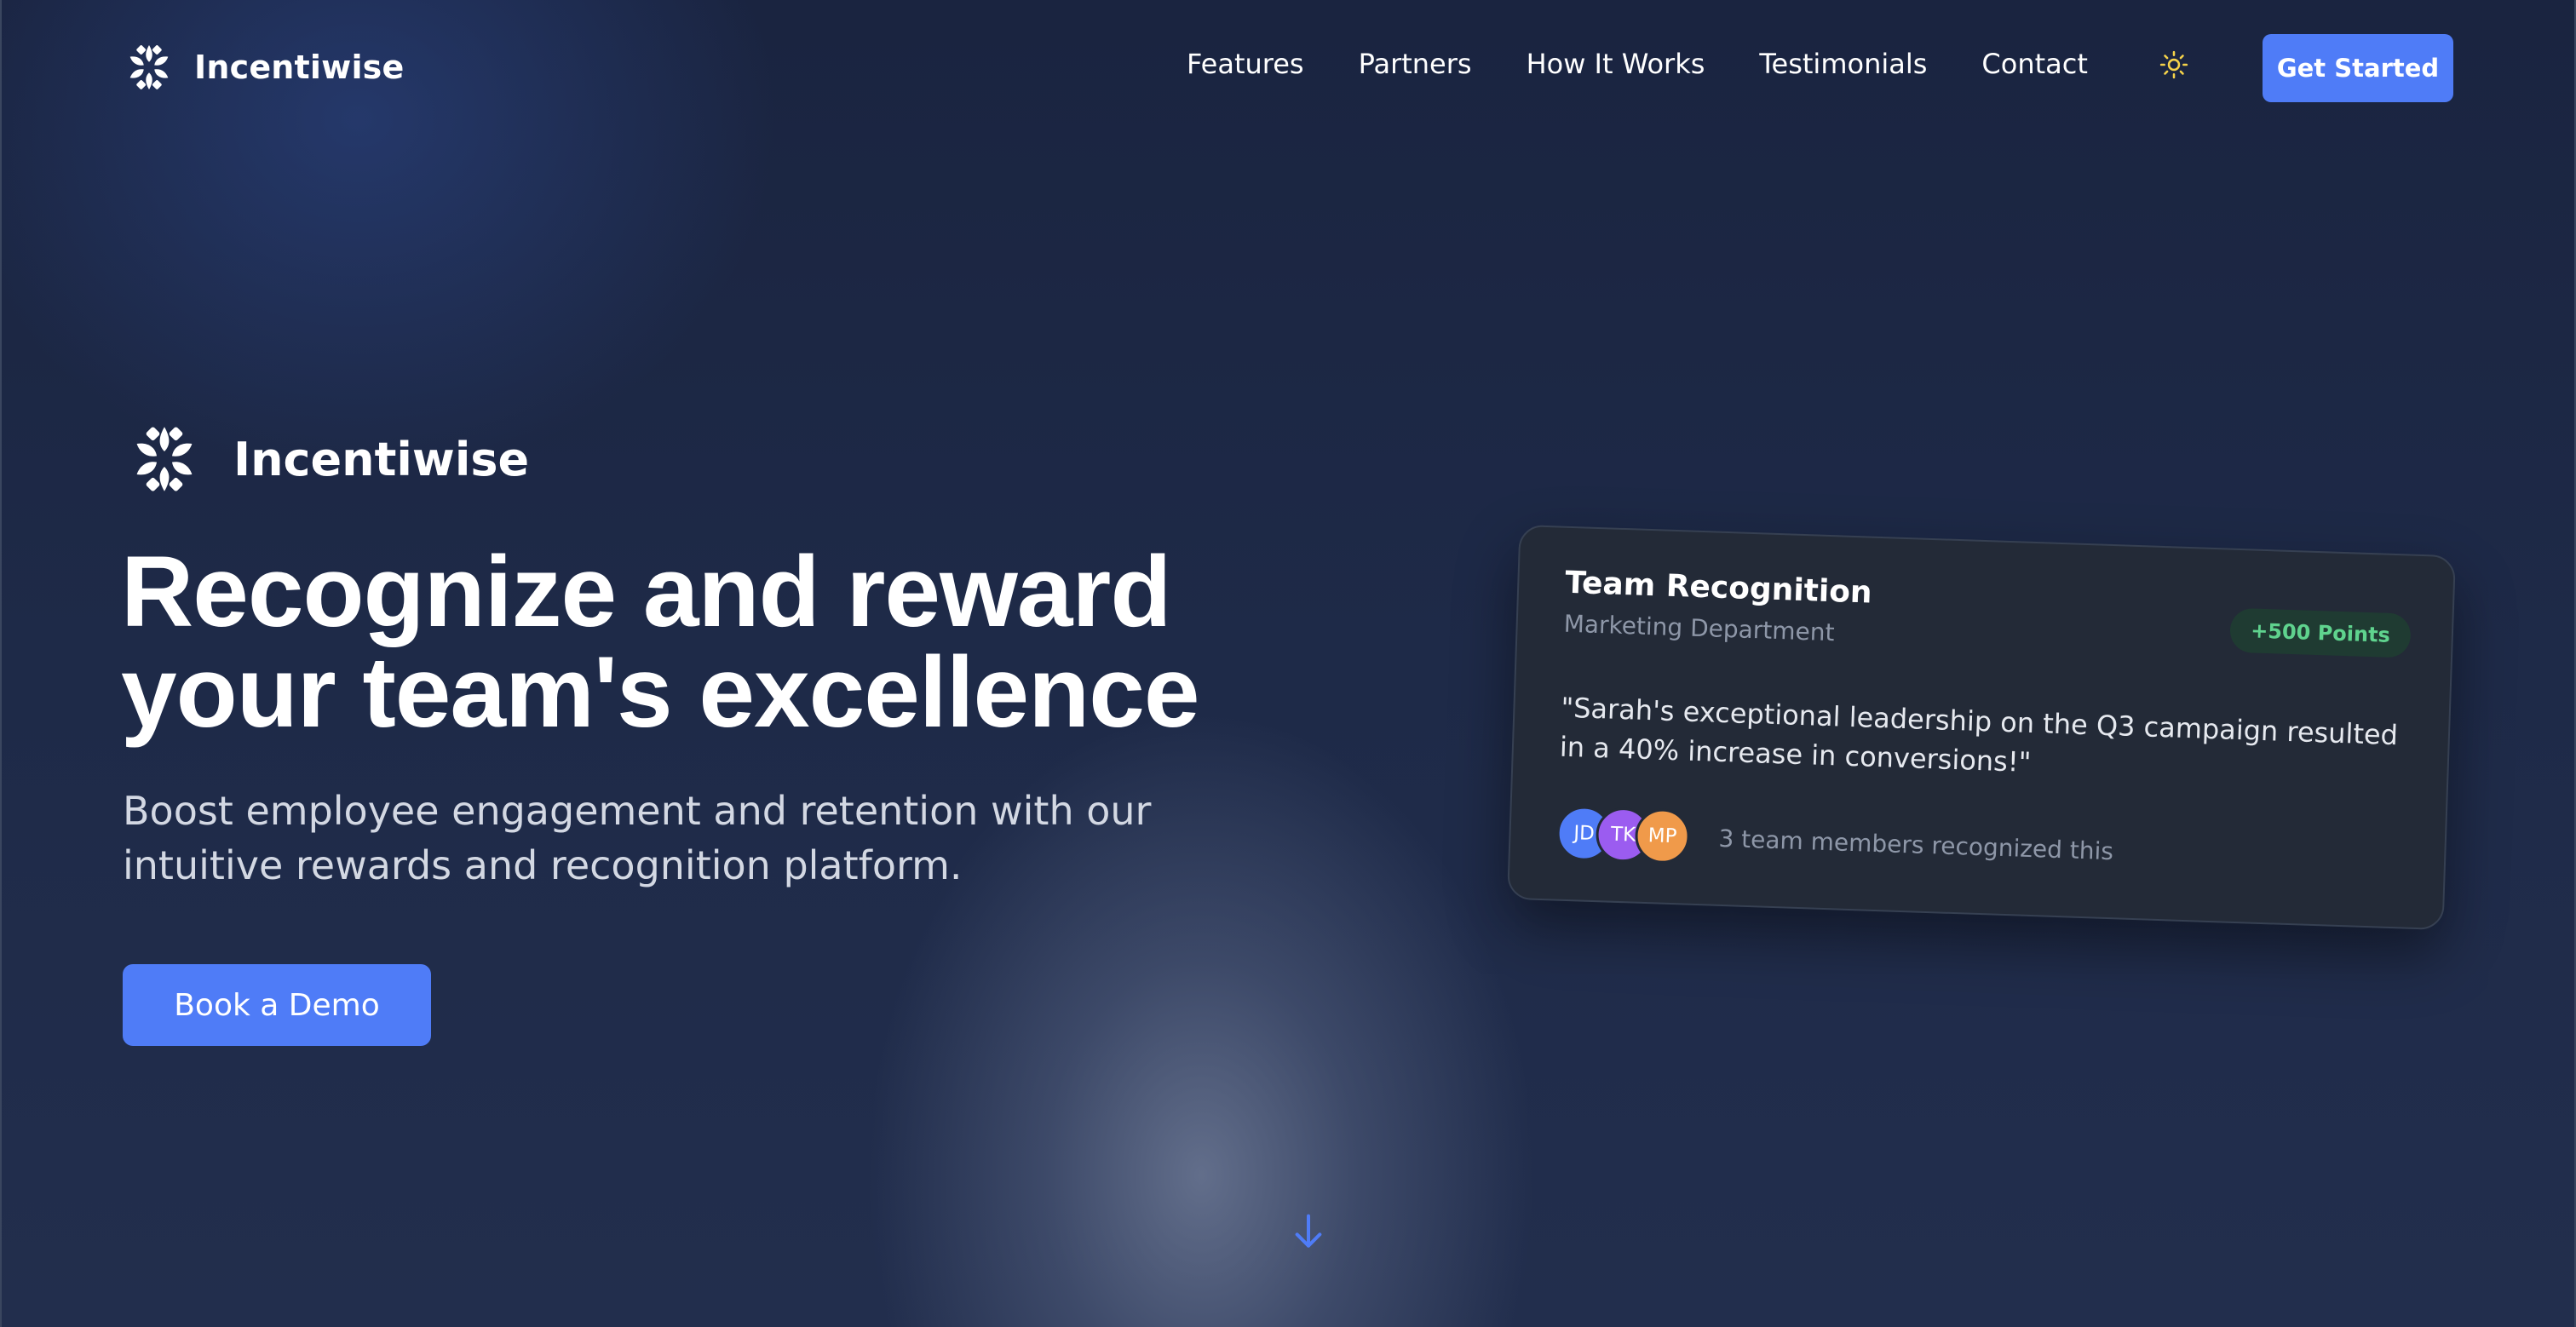 Image resolution: width=2576 pixels, height=1327 pixels. I want to click on nav-logo-link: Incentiwise, so click(263, 67).